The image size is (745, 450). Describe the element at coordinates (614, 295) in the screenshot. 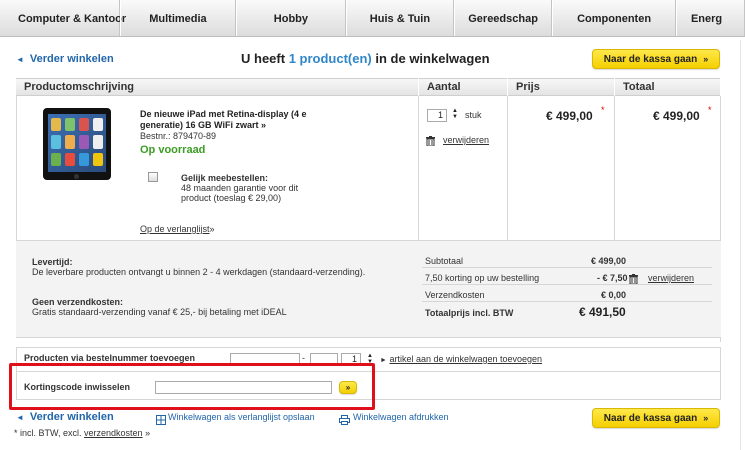

I see `shipping-cost-value: € 0,00` at that location.